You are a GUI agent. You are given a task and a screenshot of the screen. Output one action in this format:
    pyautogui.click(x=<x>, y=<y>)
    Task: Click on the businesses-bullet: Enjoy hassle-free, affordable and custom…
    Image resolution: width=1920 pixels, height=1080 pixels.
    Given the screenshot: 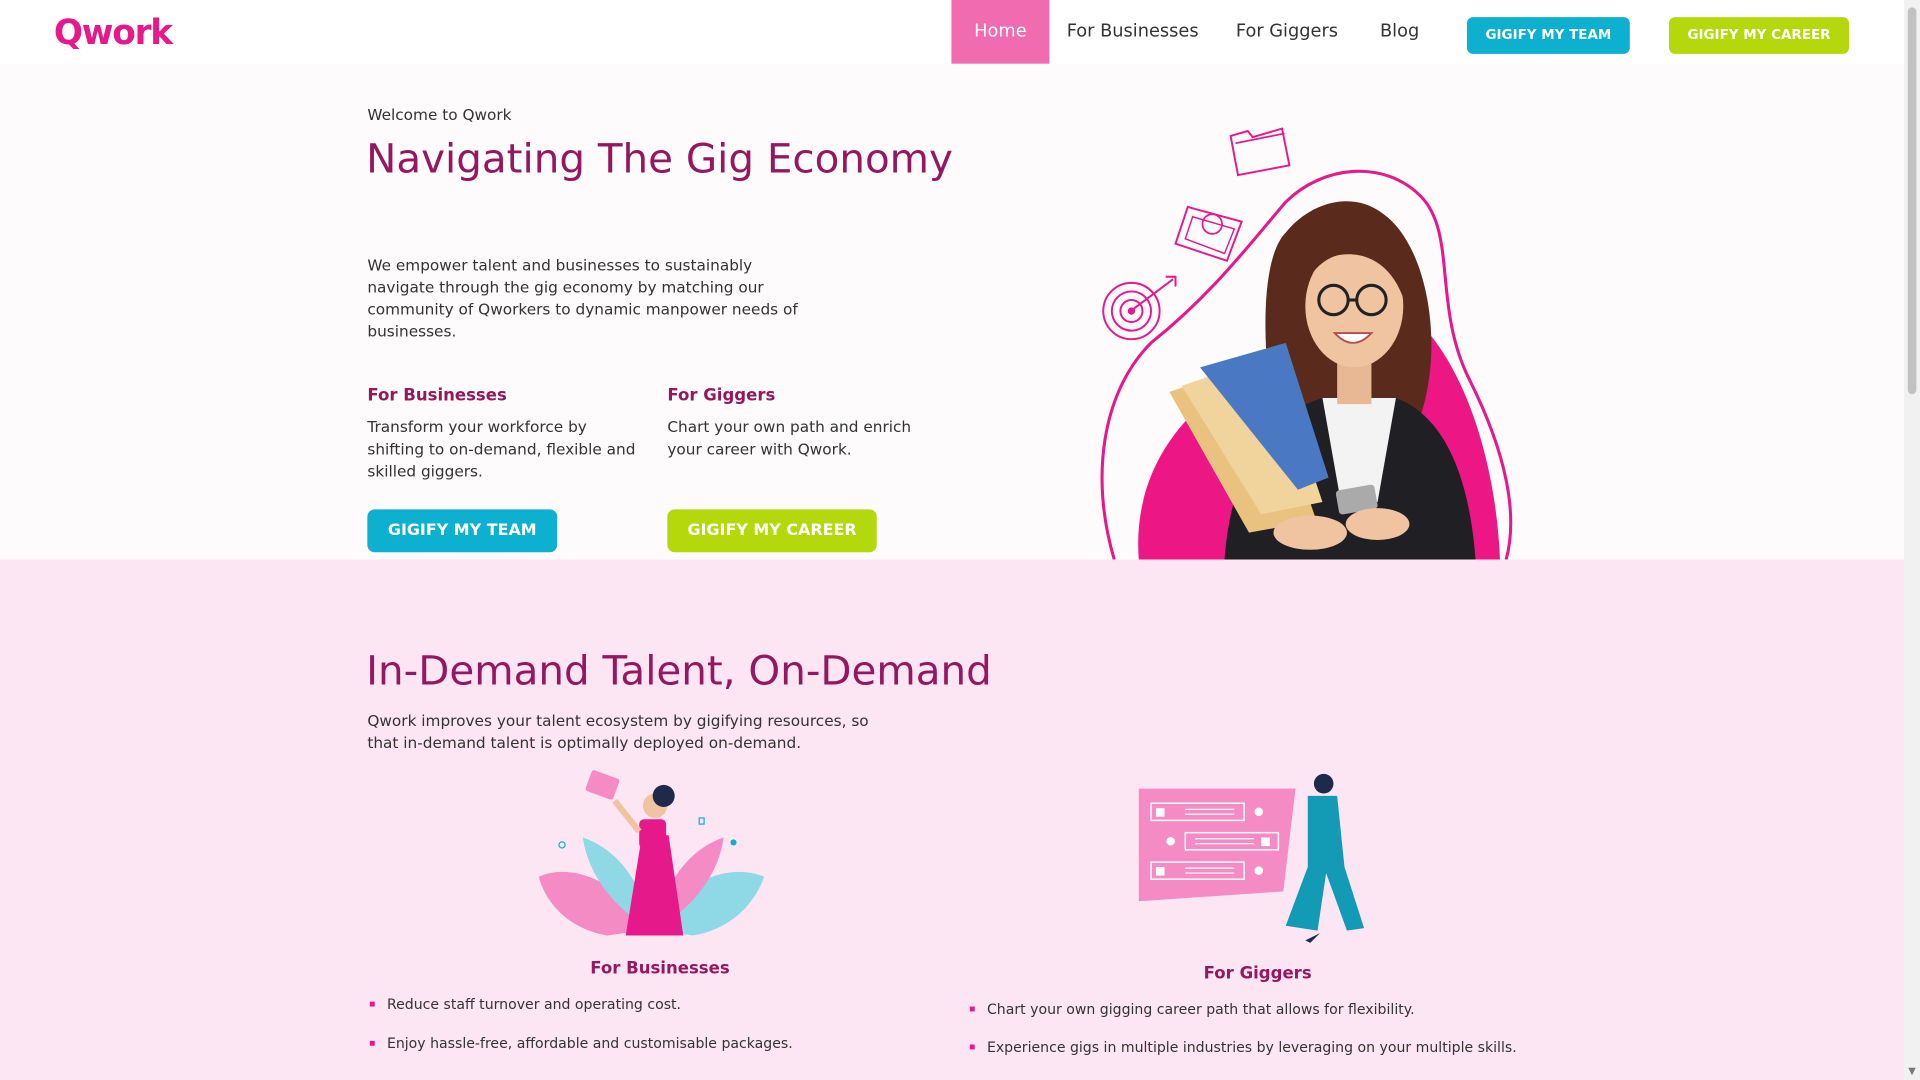 What is the action you would take?
    pyautogui.click(x=581, y=1043)
    